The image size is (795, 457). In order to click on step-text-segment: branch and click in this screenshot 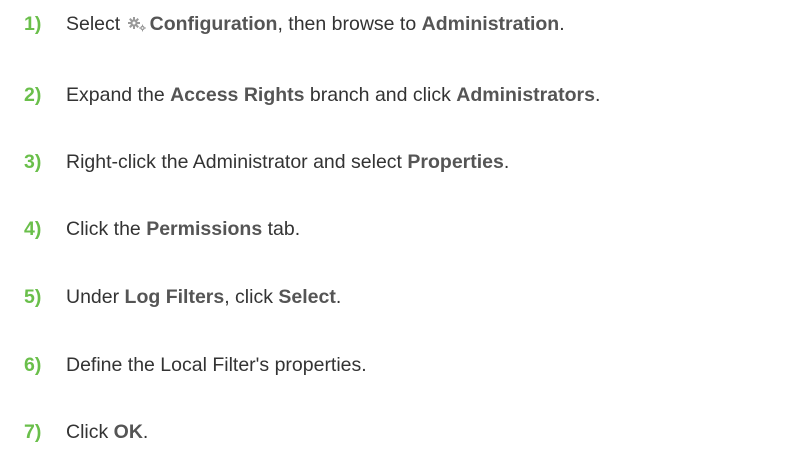, I will do `click(380, 95)`.